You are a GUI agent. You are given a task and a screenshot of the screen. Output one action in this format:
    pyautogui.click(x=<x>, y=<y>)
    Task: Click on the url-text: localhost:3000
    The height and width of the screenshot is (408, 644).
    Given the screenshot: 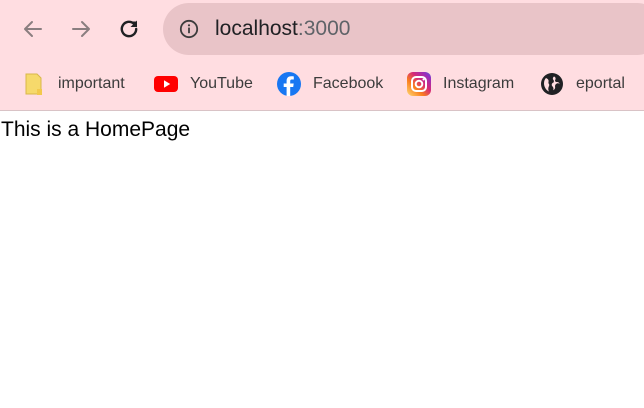 What is the action you would take?
    pyautogui.click(x=282, y=29)
    